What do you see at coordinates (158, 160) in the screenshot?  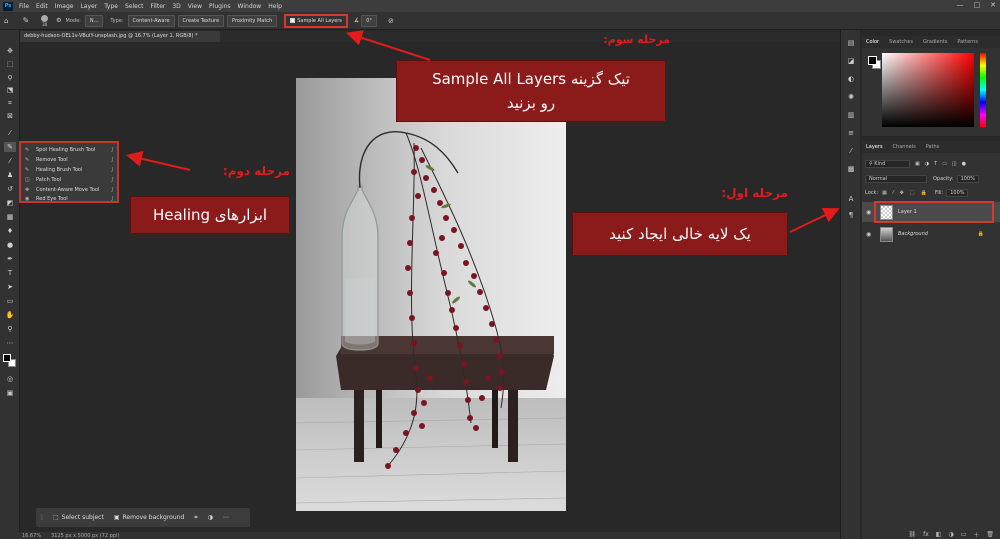 I see `arrow-to-healing-tools` at bounding box center [158, 160].